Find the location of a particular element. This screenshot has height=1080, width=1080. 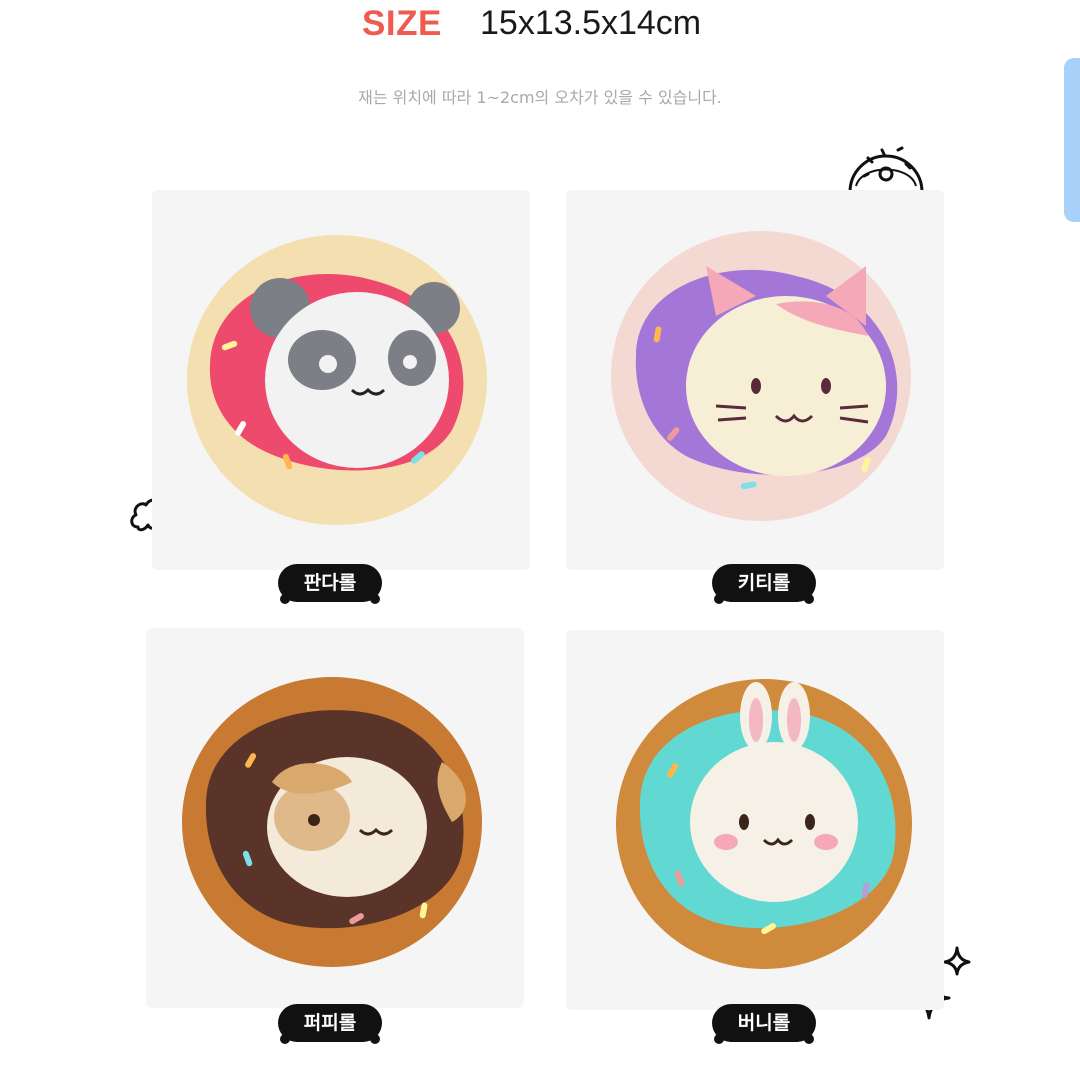

kitty-donut-image is located at coordinates (761, 376).